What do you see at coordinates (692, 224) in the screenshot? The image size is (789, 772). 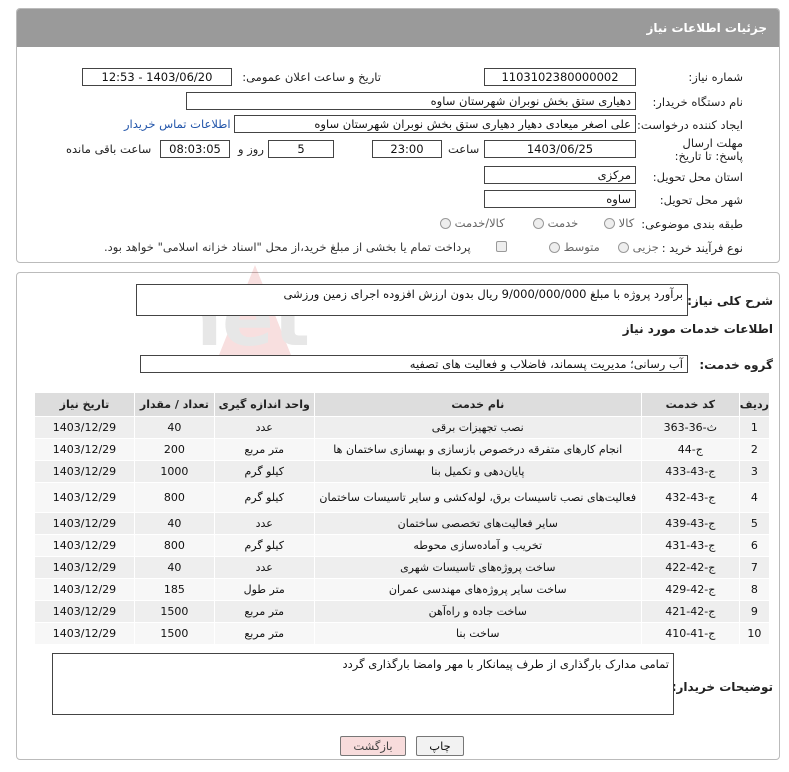 I see `category-label: طبقه بندی موضوعی:` at bounding box center [692, 224].